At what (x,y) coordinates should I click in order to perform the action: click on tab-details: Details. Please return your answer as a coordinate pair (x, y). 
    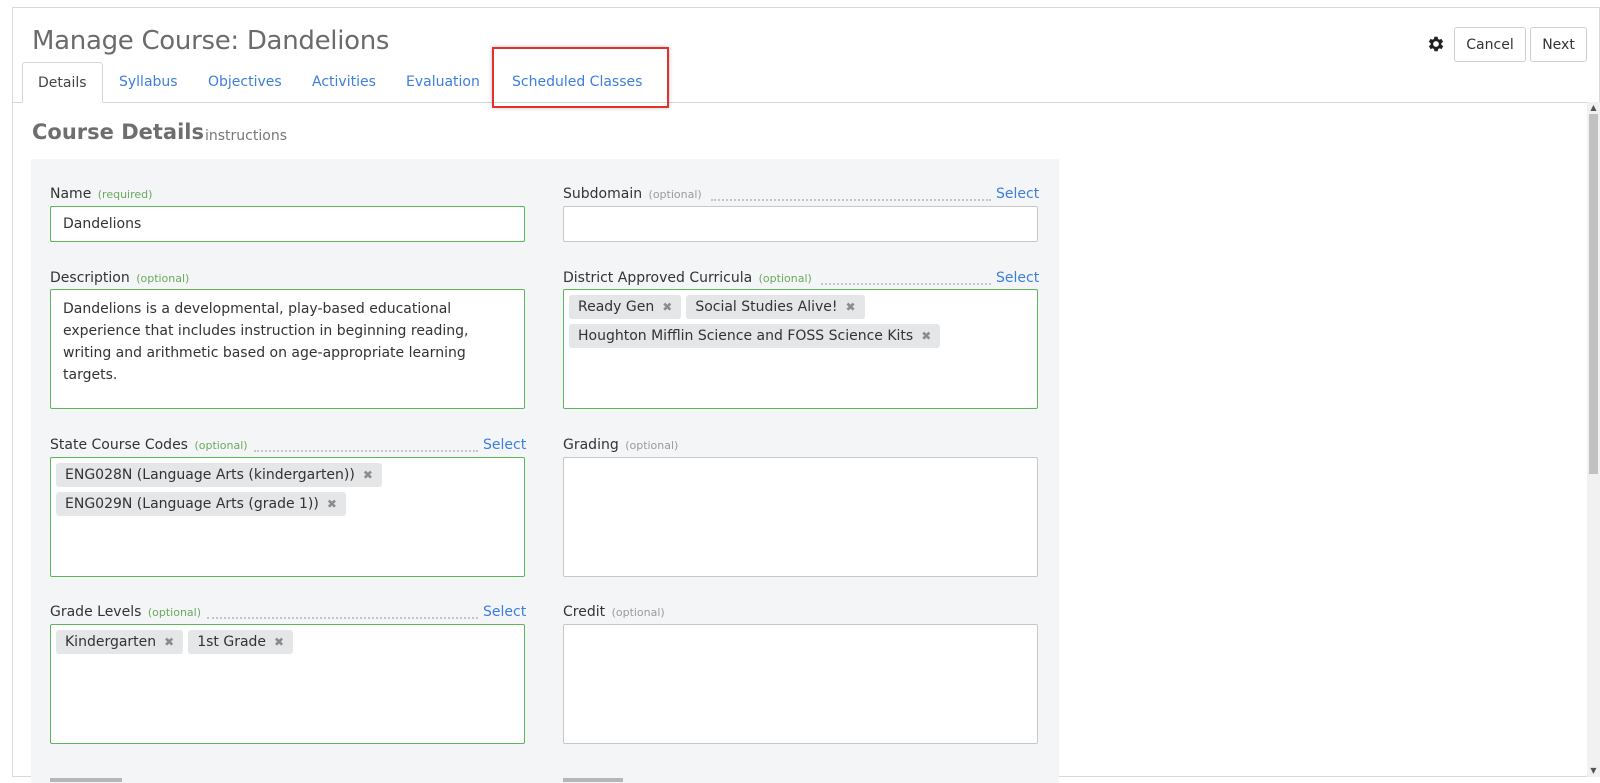
    Looking at the image, I should click on (62, 82).